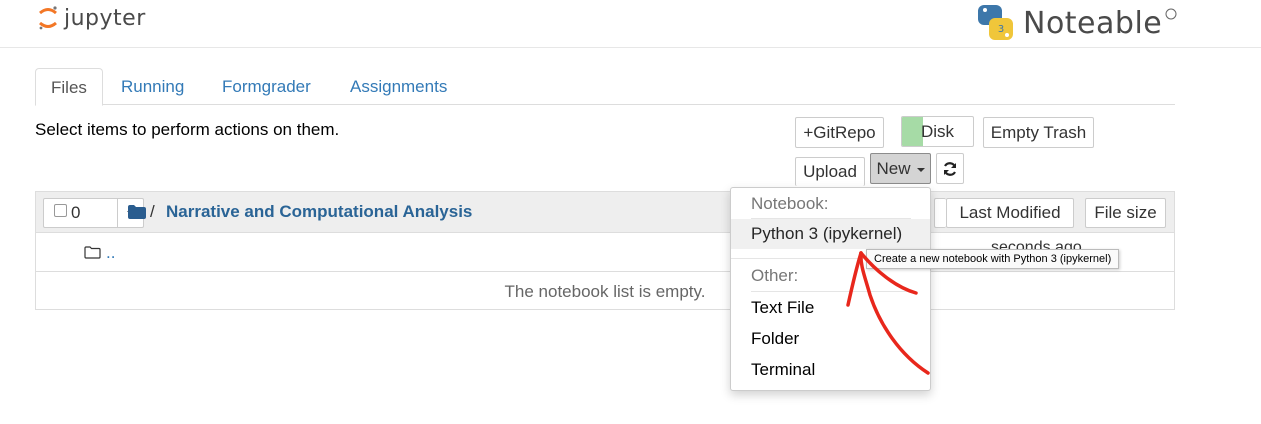  I want to click on empty-list-message: The notebook list is empty., so click(605, 291).